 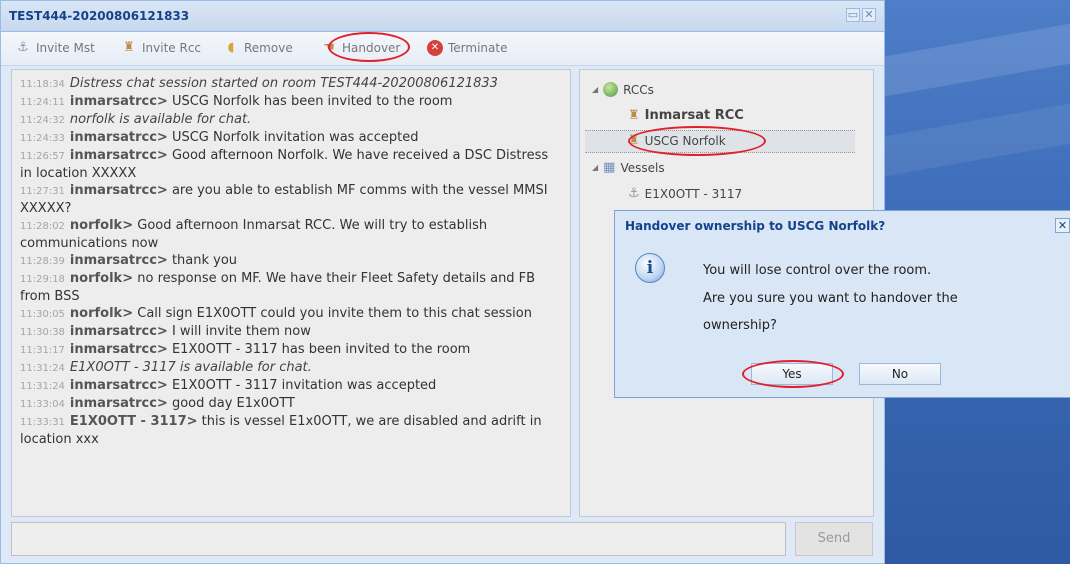 I want to click on invite-rcc-button: ♜ Invite Rcc, so click(x=161, y=48).